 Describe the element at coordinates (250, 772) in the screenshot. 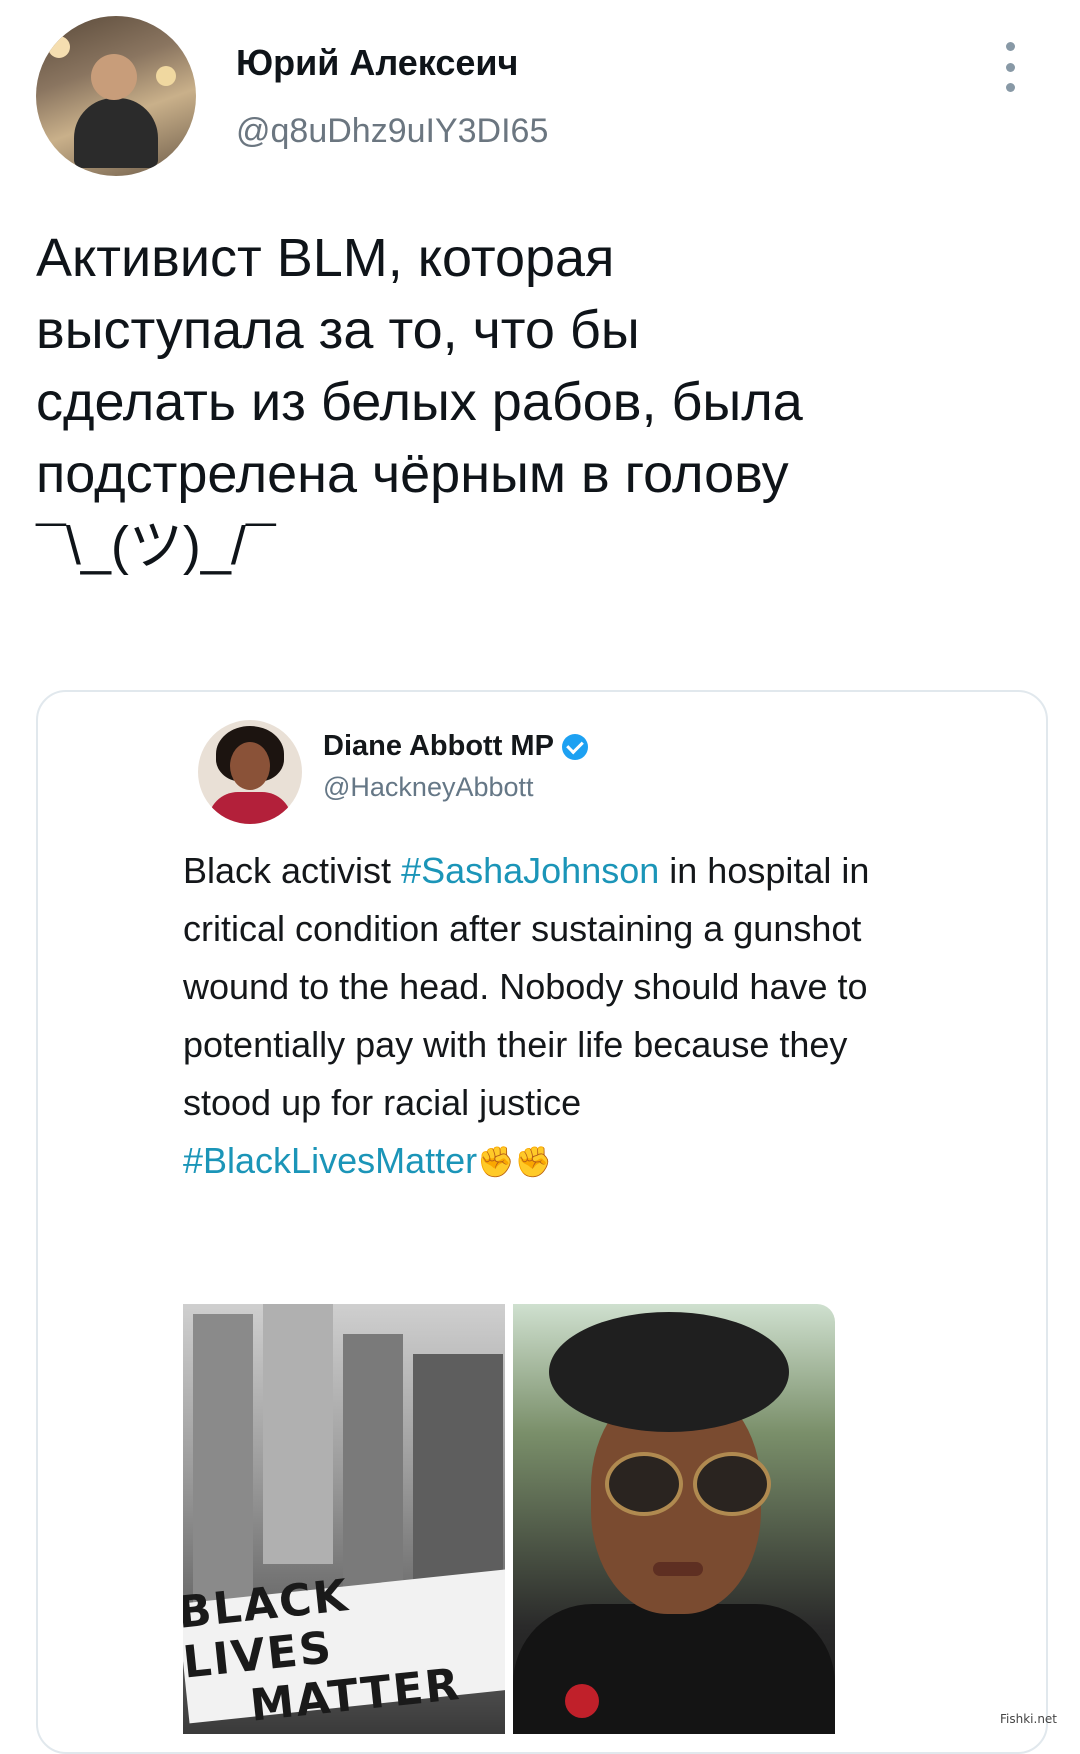

I see `quoted-author-avatar` at that location.